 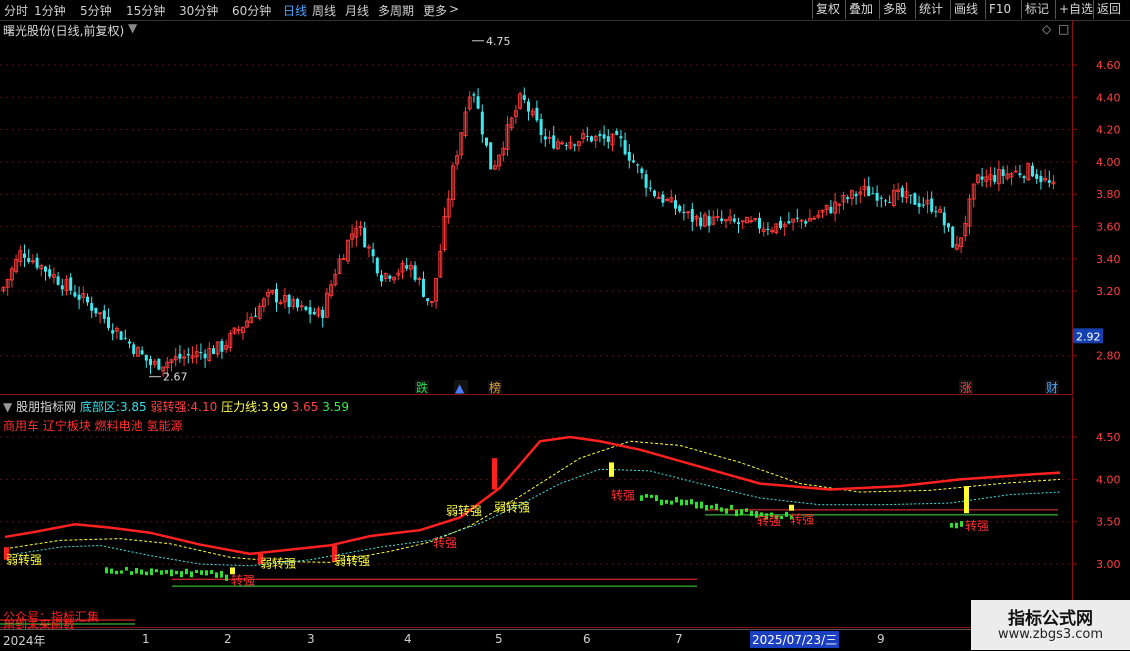 What do you see at coordinates (460, 388) in the screenshot?
I see `event-marker: ▲` at bounding box center [460, 388].